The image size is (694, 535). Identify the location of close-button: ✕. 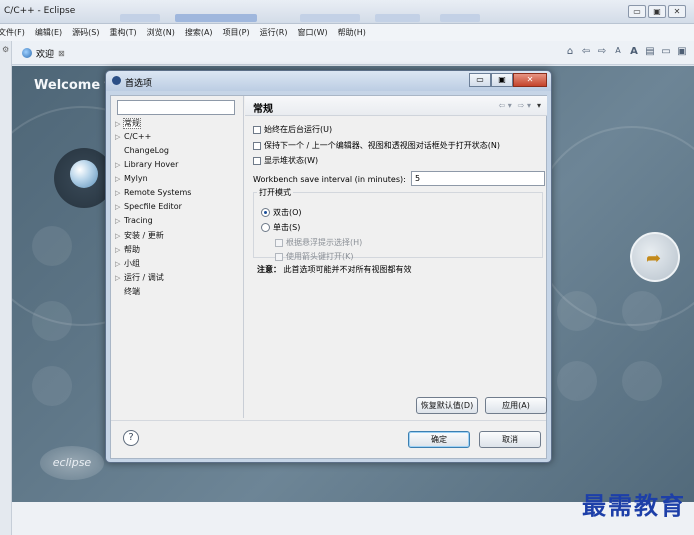
(677, 11).